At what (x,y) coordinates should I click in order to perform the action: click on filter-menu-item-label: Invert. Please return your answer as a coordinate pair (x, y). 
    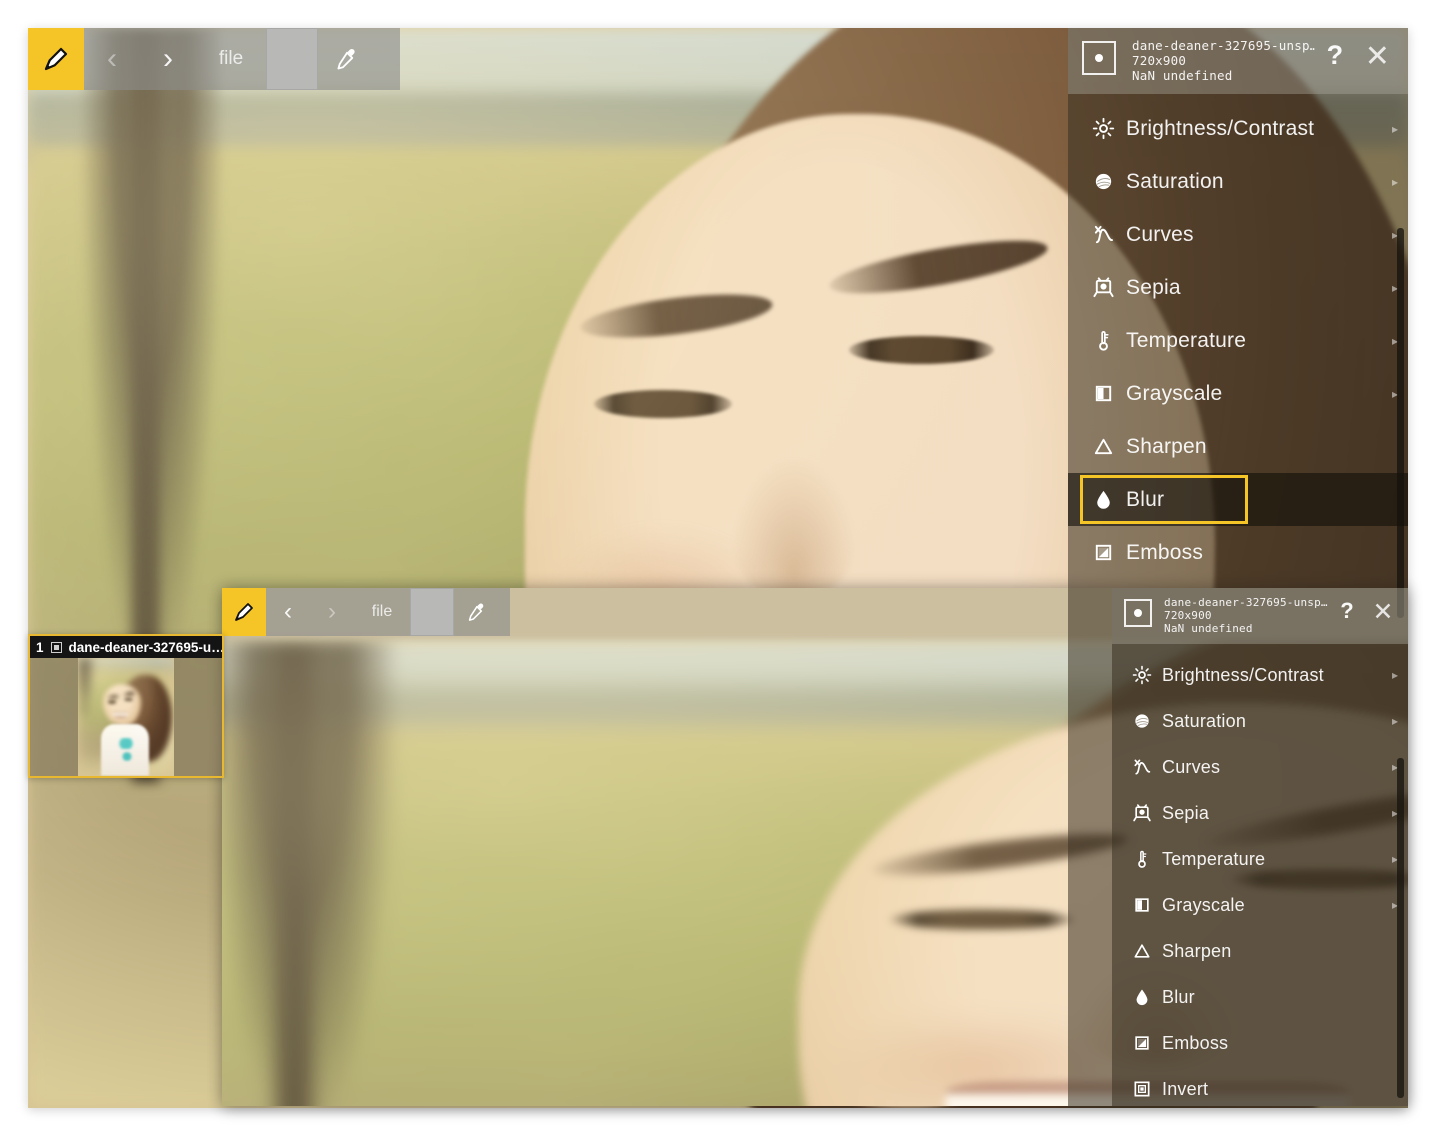
    Looking at the image, I should click on (1185, 1088).